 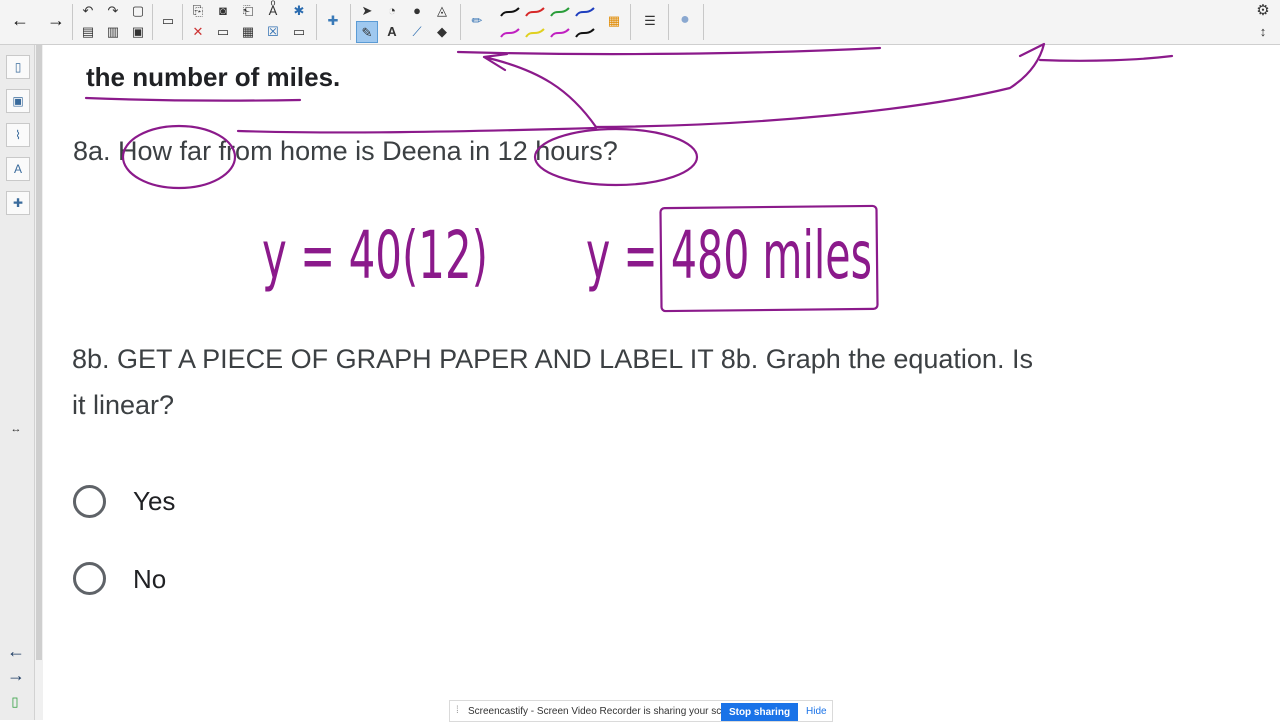 I want to click on ink-arrow, so click(x=540, y=90).